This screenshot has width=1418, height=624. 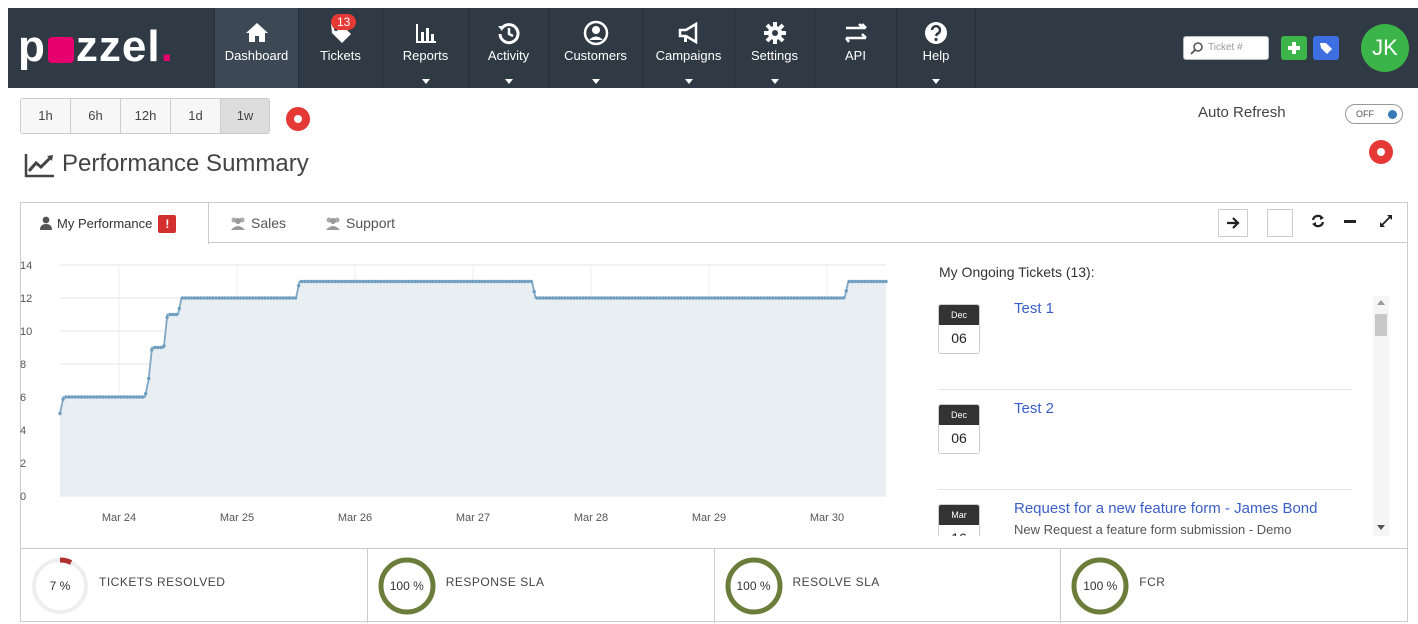 What do you see at coordinates (96, 47) in the screenshot?
I see `puzzel-logo: p zzel.` at bounding box center [96, 47].